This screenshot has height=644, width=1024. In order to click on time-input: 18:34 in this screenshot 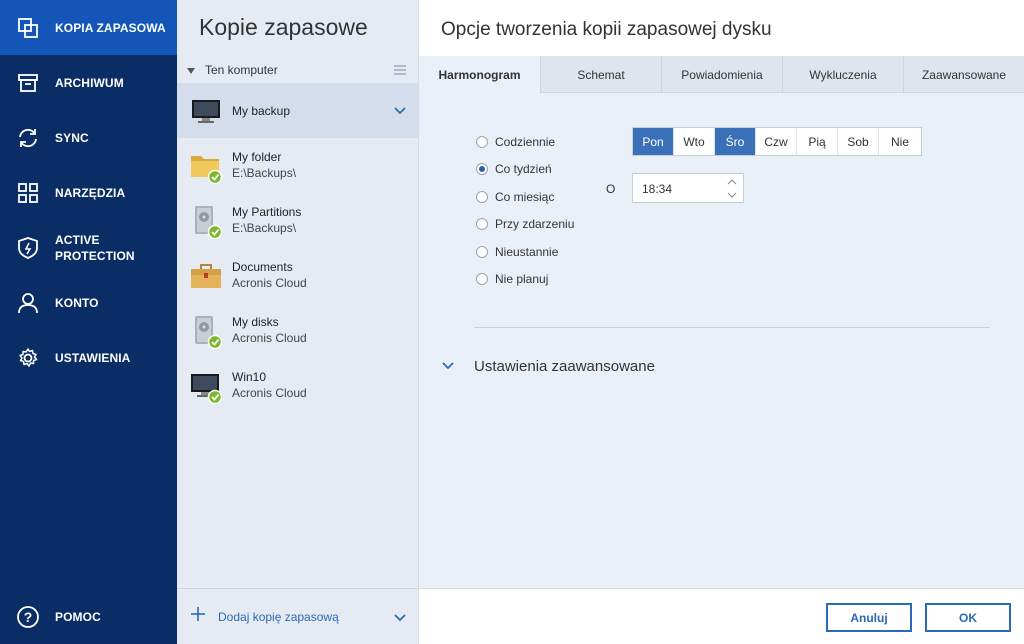, I will do `click(688, 188)`.